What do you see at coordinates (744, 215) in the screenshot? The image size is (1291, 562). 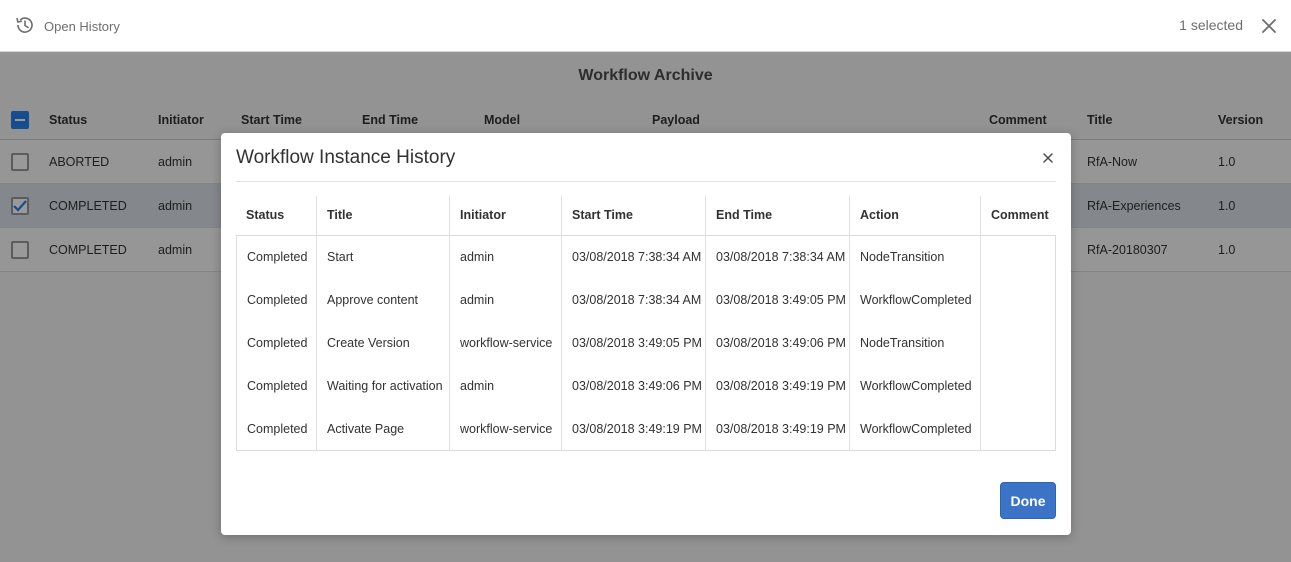 I see `column-header: End Time` at bounding box center [744, 215].